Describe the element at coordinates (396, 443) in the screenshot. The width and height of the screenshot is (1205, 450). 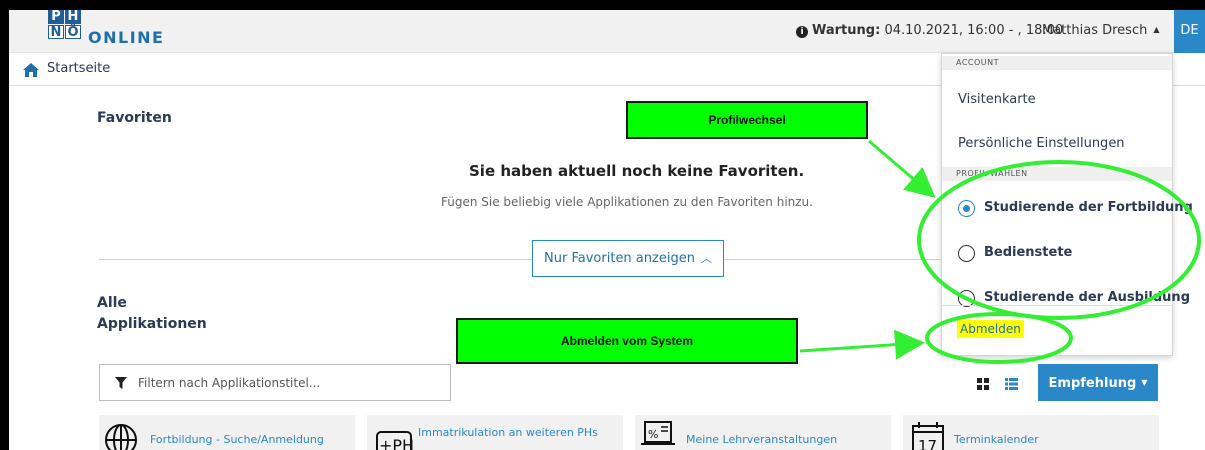
I see `svg-text: +PH` at that location.